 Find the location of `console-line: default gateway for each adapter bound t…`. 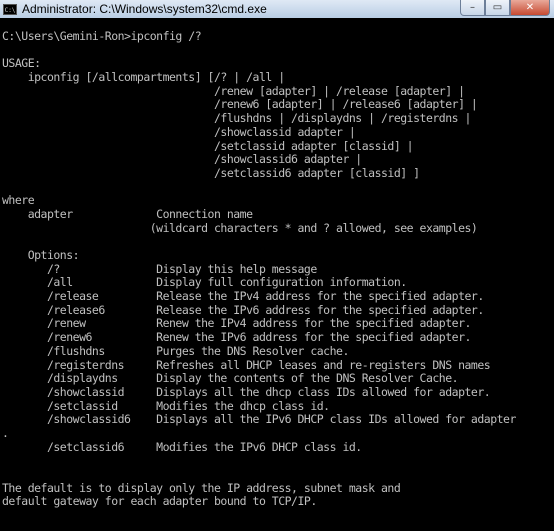

console-line: default gateway for each adapter bound t… is located at coordinates (159, 501).